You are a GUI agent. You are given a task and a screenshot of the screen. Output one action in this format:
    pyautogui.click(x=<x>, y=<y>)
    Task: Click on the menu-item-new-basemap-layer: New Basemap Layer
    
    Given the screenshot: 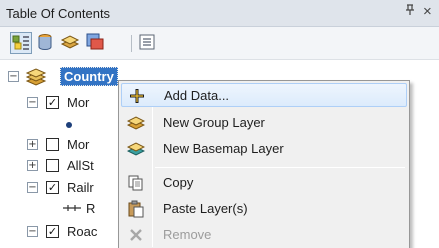 What is the action you would take?
    pyautogui.click(x=264, y=149)
    